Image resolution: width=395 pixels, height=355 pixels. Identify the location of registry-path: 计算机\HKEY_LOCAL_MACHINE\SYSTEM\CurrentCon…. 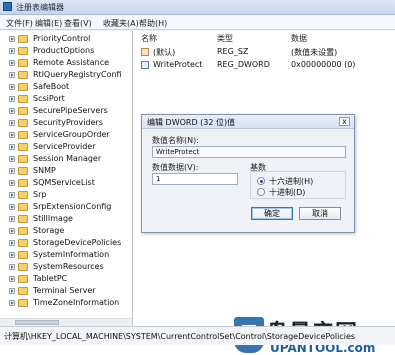
(180, 336).